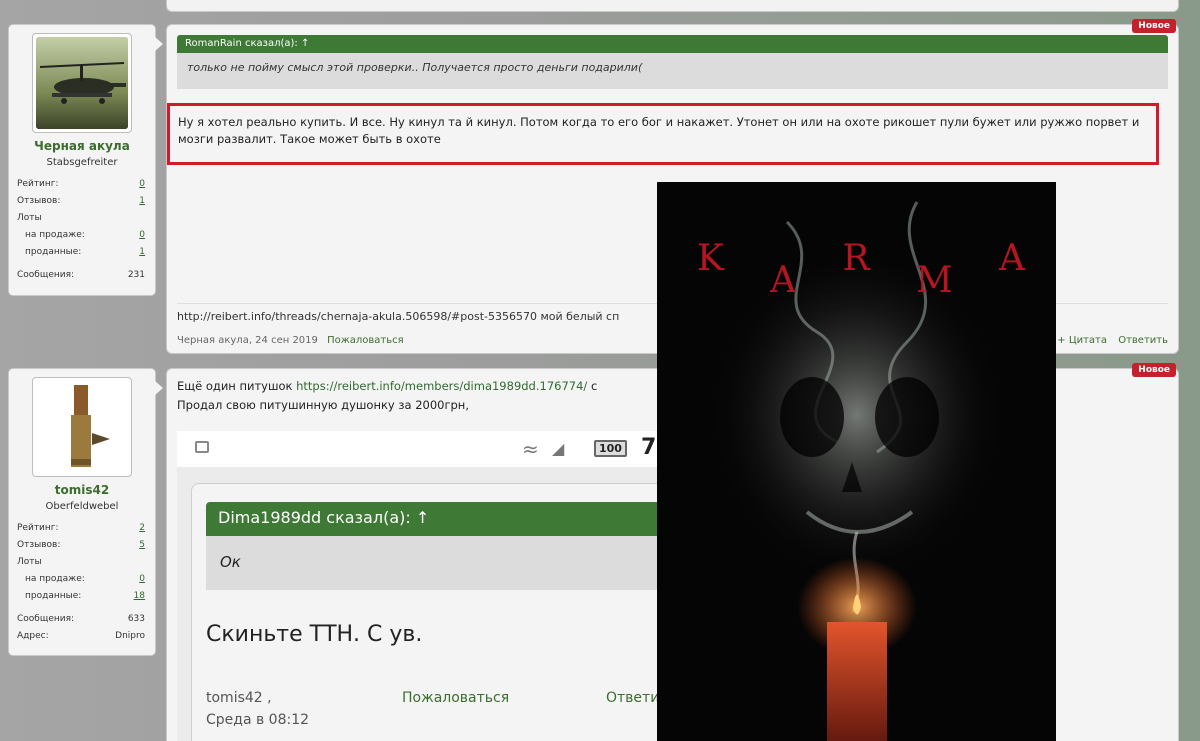 Image resolution: width=1200 pixels, height=741 pixels. I want to click on image-icon, so click(202, 447).